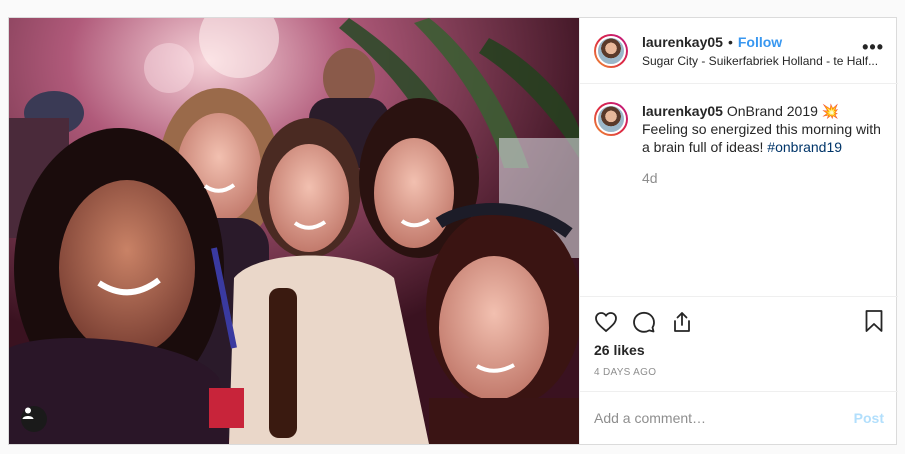 The width and height of the screenshot is (905, 454). What do you see at coordinates (760, 42) in the screenshot?
I see `follow-button: Follow` at bounding box center [760, 42].